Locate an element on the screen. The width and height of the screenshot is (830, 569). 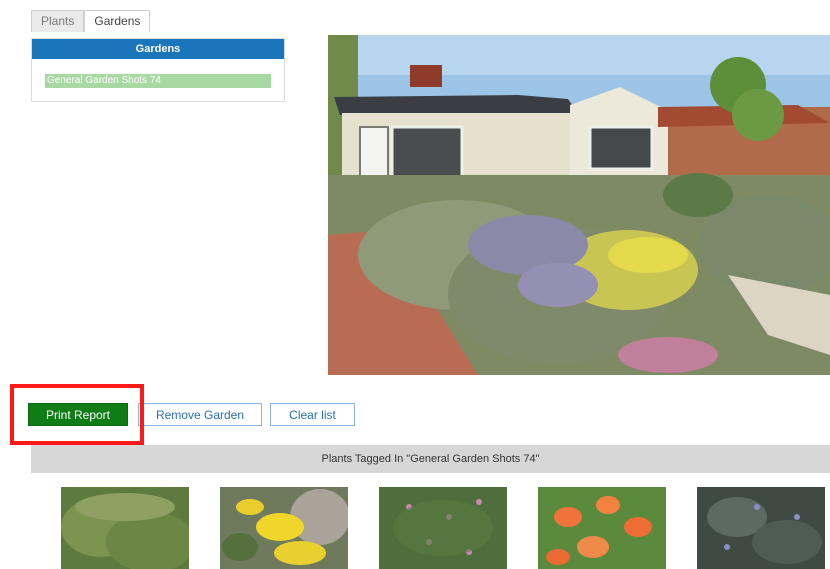
print-report-button: Print Report is located at coordinates (78, 414).